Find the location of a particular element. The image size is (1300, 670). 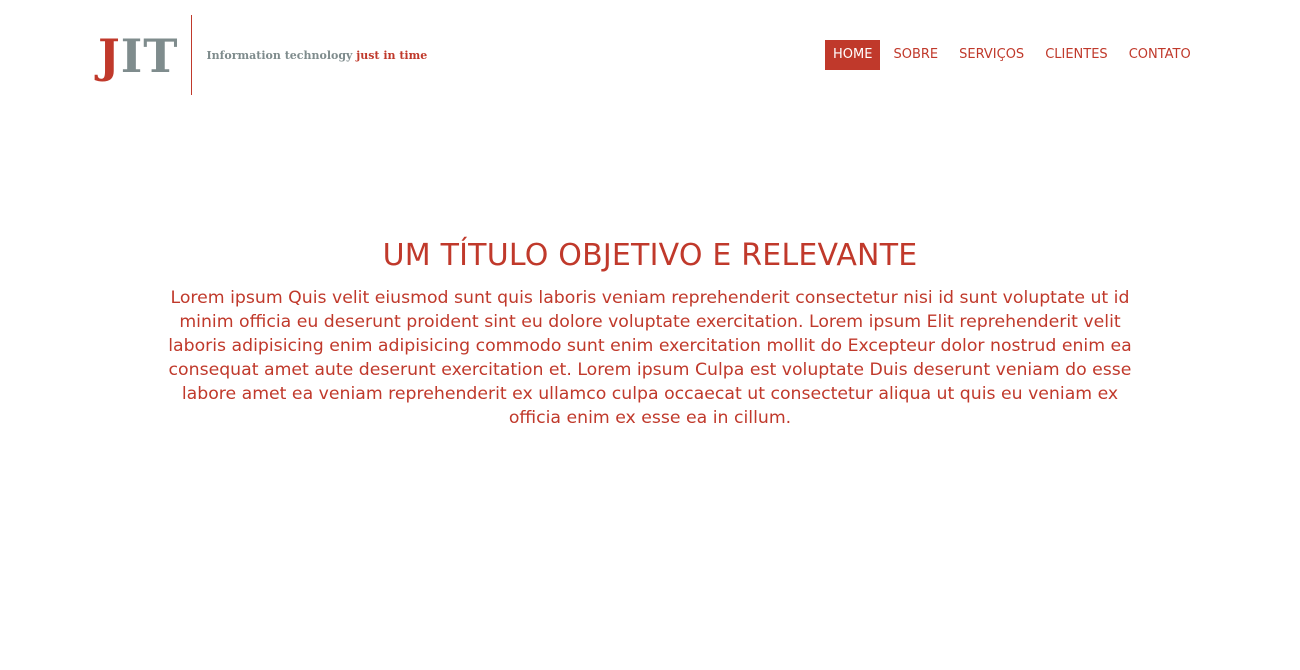

hero-title: UM TÍTULO OBJETIVO E RELEVANTE is located at coordinates (650, 255).